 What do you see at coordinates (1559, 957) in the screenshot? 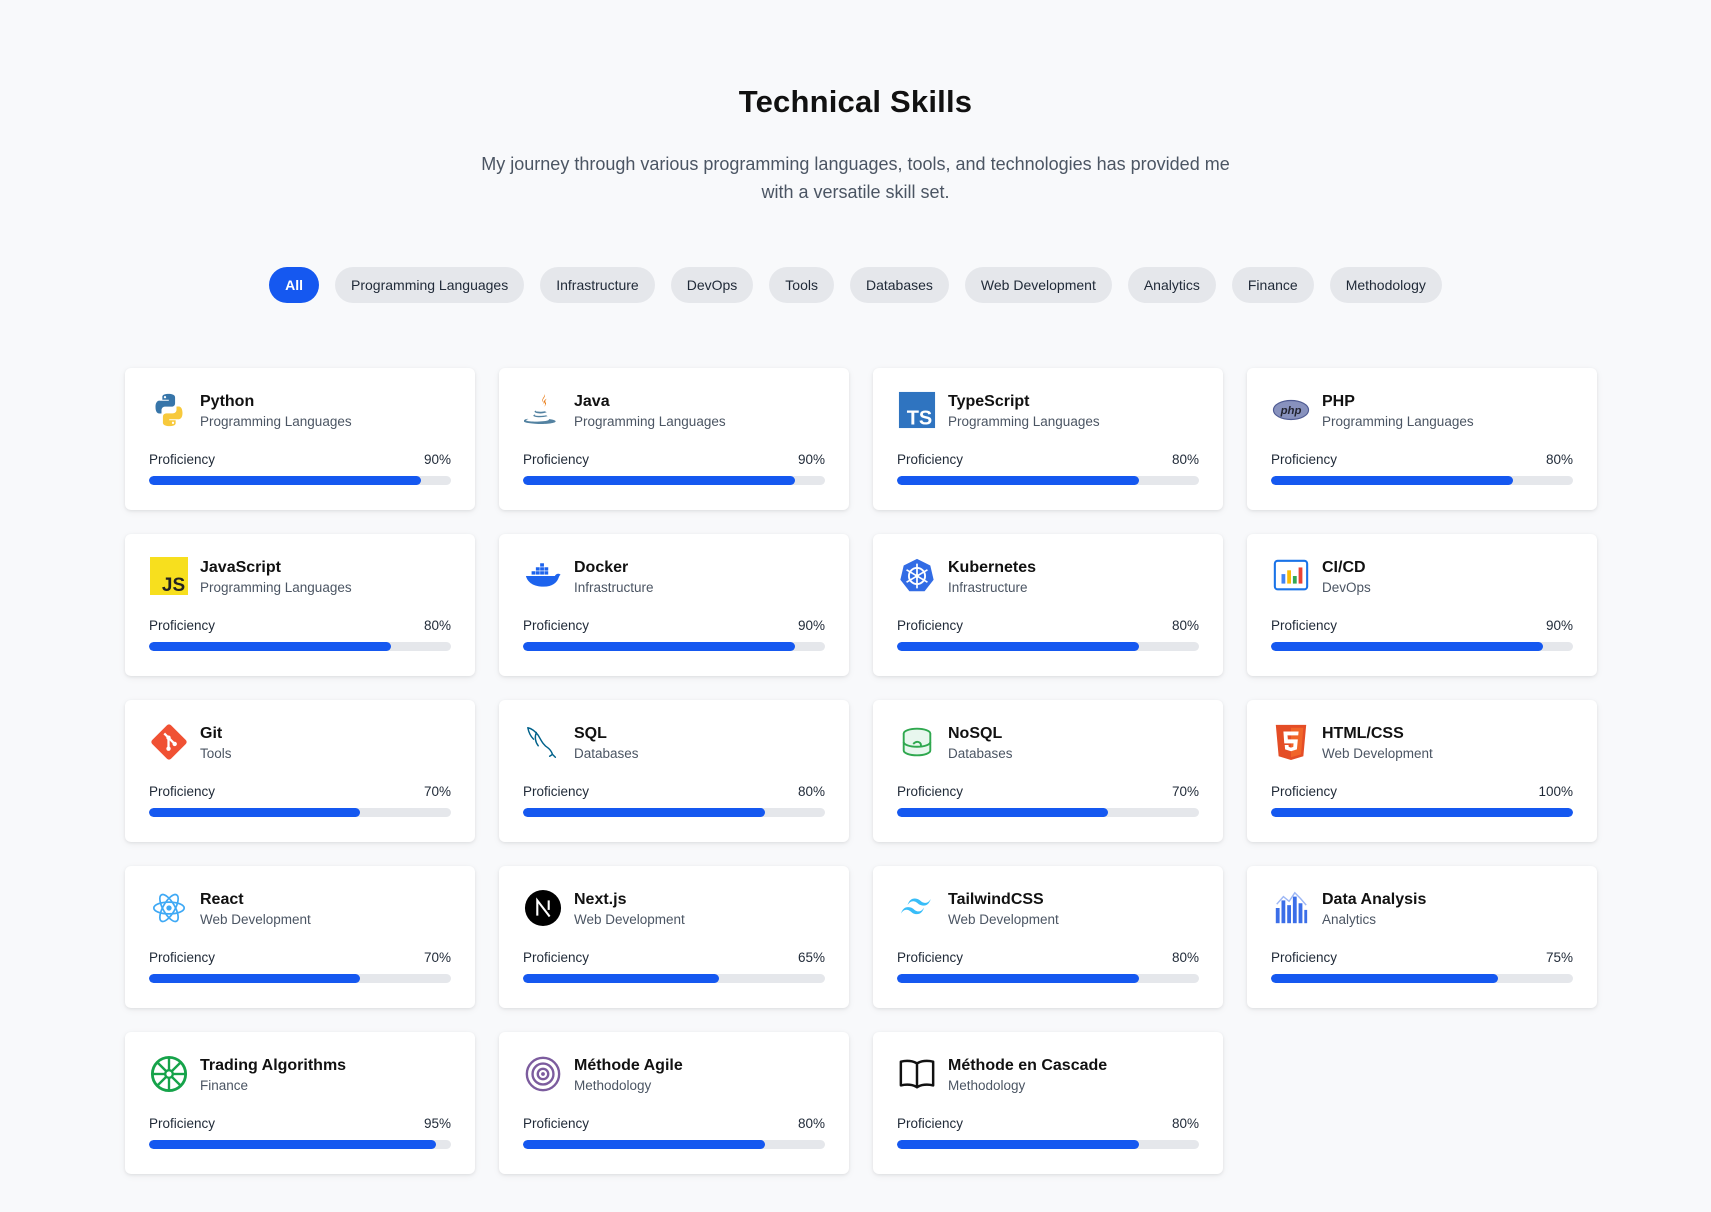
I see `proficiency-percent: 75%` at bounding box center [1559, 957].